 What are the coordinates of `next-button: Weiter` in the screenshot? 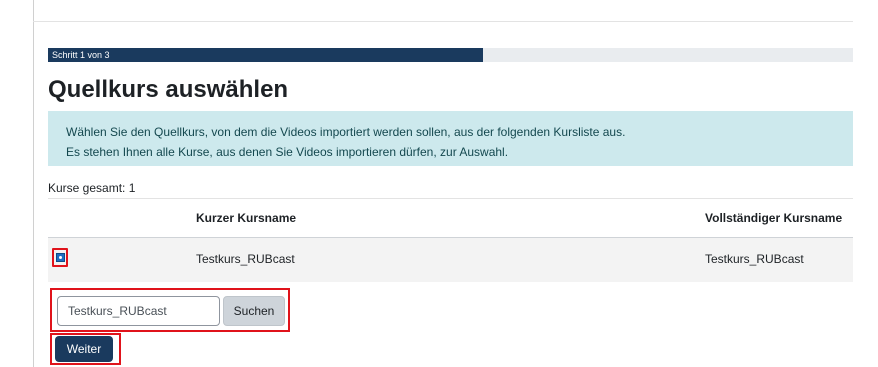 It's located at (84, 349).